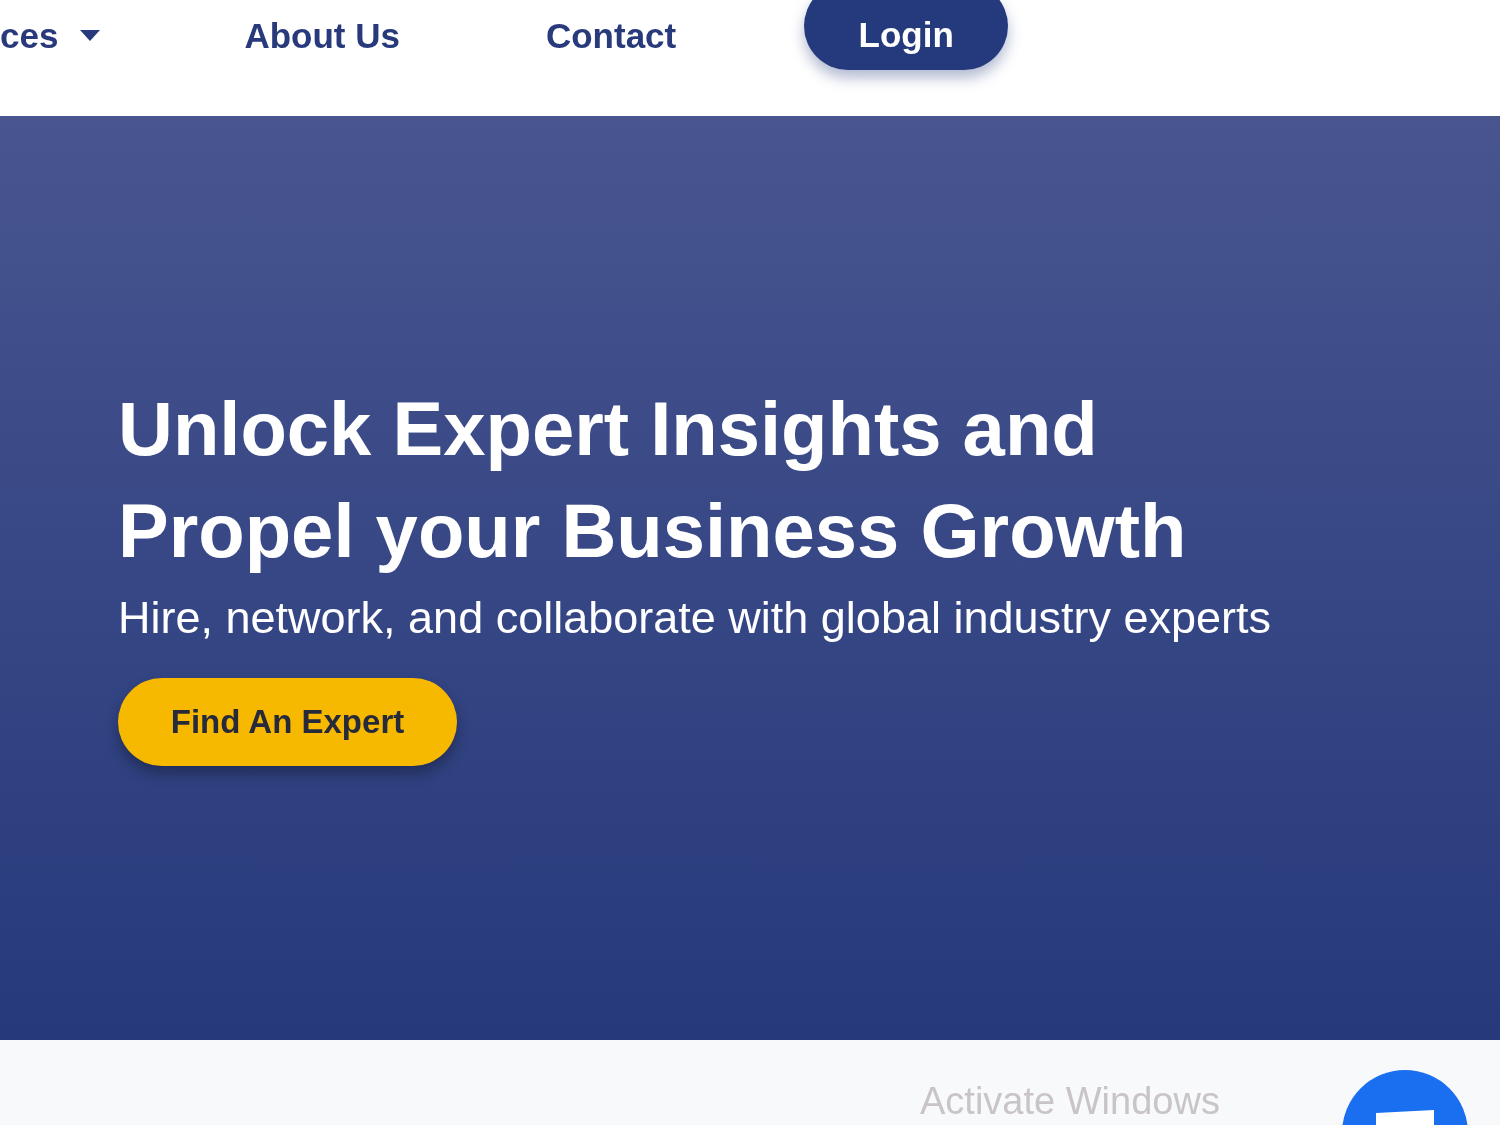  I want to click on login-button: Login, so click(906, 35).